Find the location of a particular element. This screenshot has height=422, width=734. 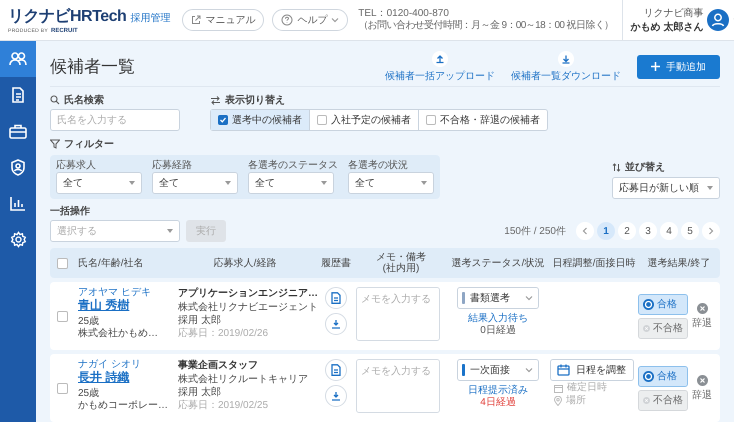

next-page-button is located at coordinates (711, 231).